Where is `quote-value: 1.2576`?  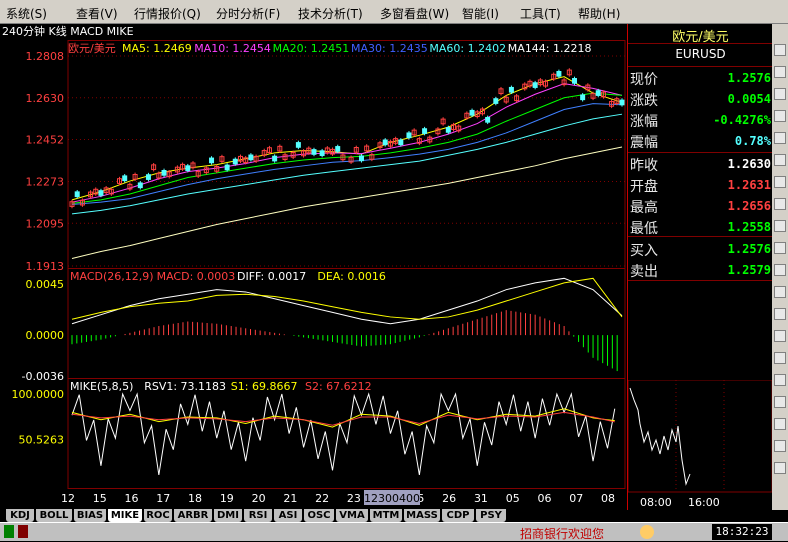 quote-value: 1.2576 is located at coordinates (749, 249).